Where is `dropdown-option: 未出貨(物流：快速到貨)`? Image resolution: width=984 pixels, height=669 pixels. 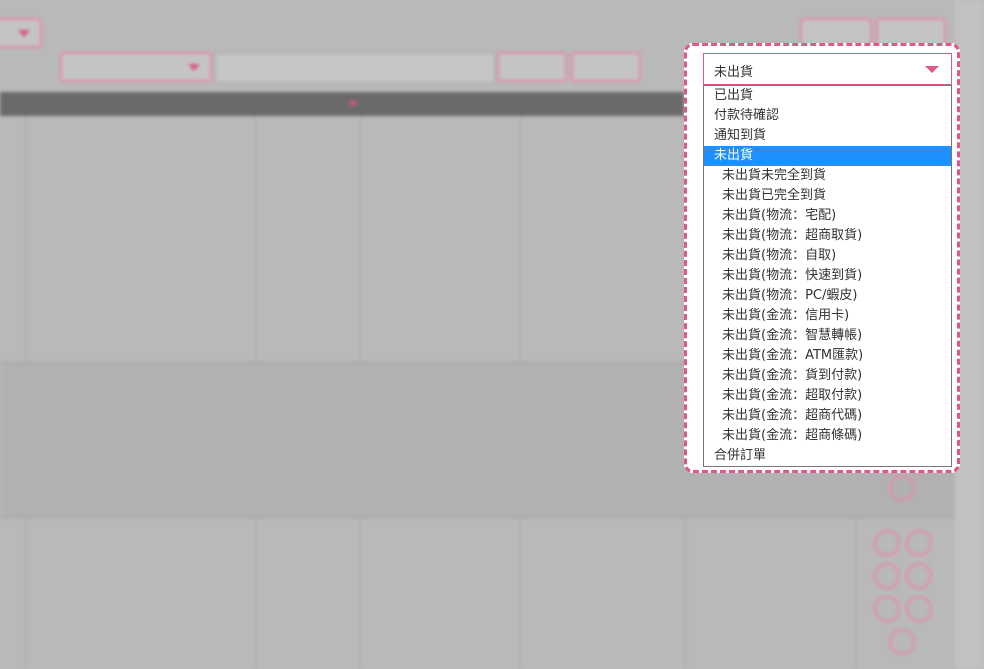 dropdown-option: 未出貨(物流：快速到貨) is located at coordinates (827, 276).